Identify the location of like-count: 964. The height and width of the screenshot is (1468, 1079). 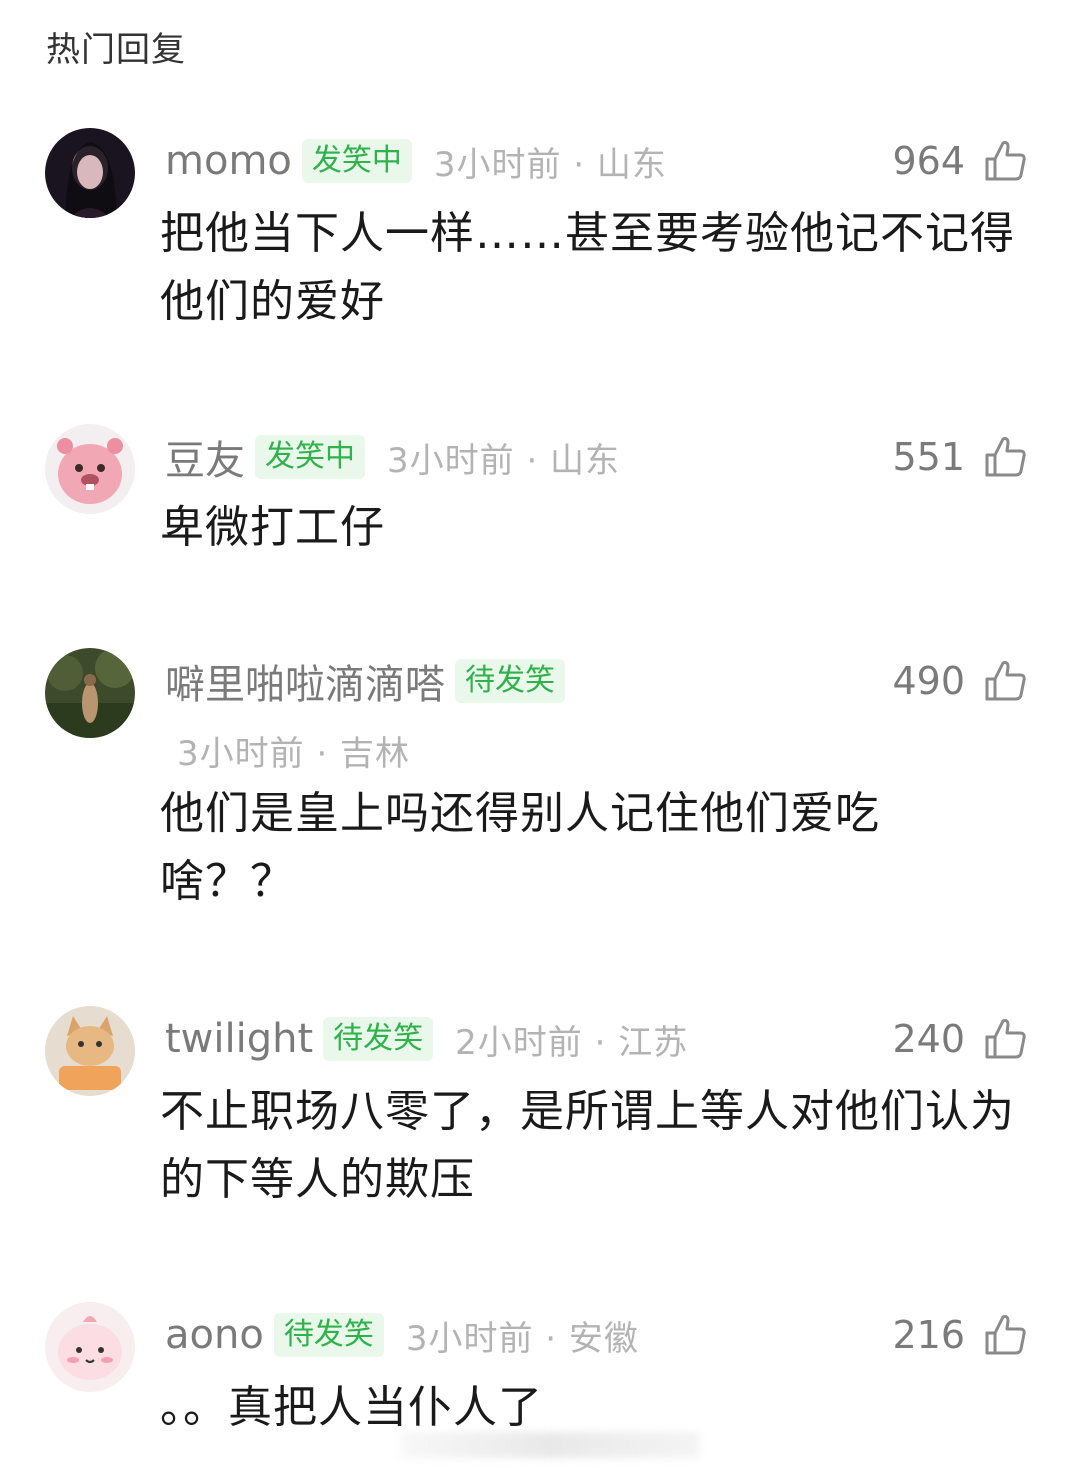
(928, 161).